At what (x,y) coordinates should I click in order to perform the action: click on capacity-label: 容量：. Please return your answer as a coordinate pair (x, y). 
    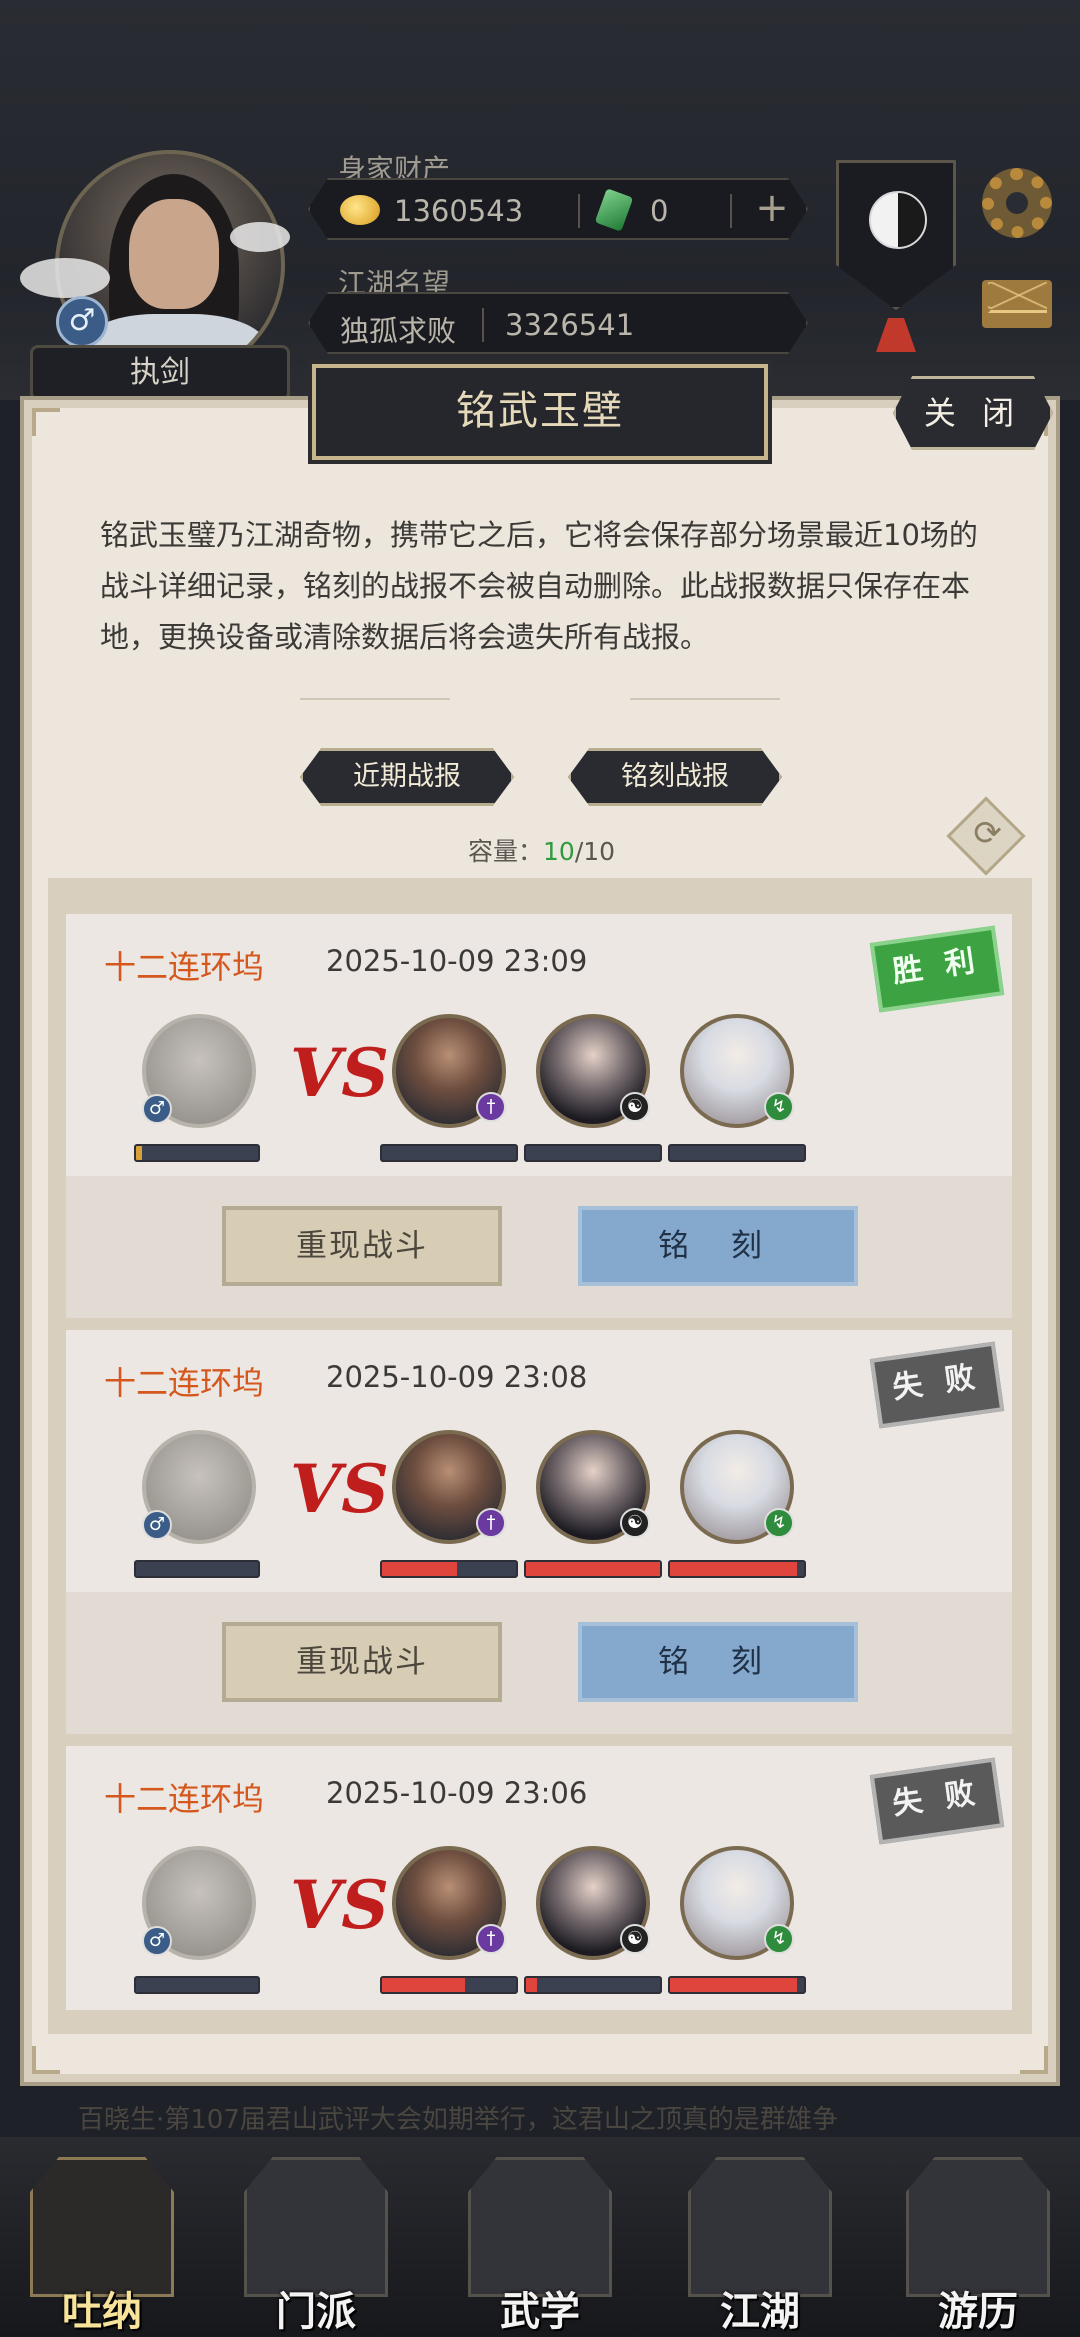
    Looking at the image, I should click on (506, 851).